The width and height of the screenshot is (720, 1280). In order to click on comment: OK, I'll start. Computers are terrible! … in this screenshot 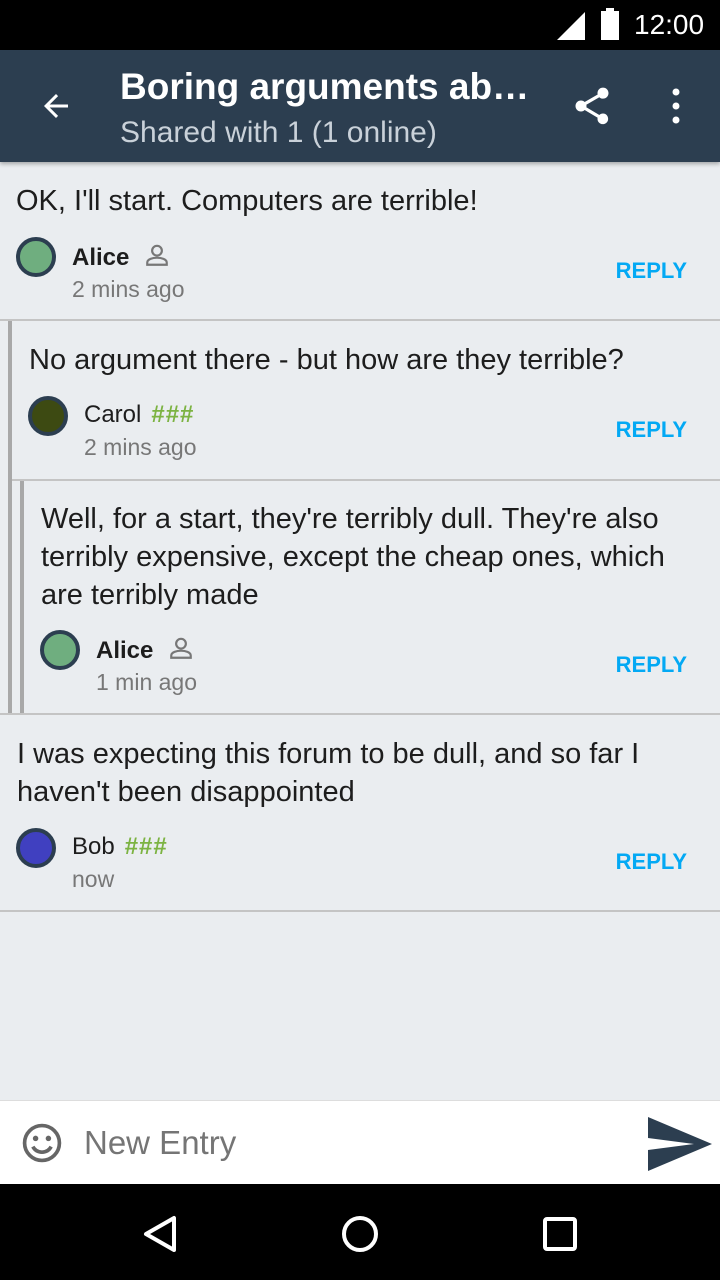, I will do `click(360, 242)`.